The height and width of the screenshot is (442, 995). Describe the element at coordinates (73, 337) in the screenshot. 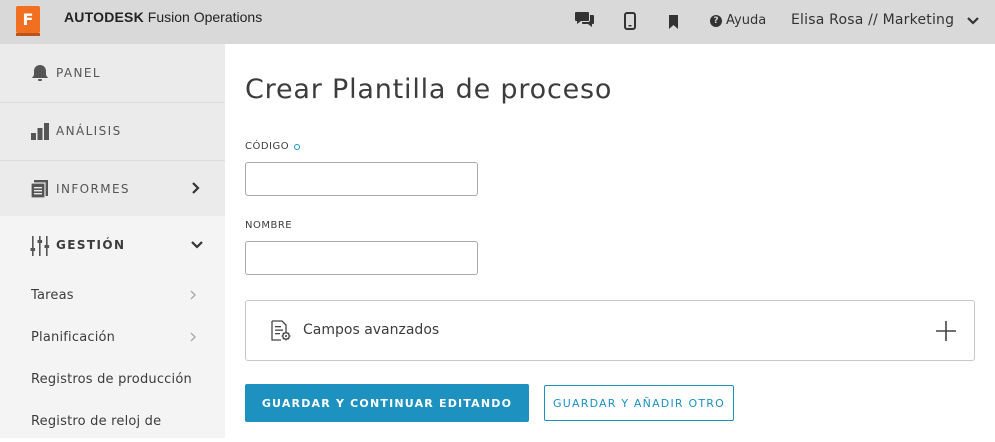

I see `sidebar-subitem-label: Planificación` at that location.